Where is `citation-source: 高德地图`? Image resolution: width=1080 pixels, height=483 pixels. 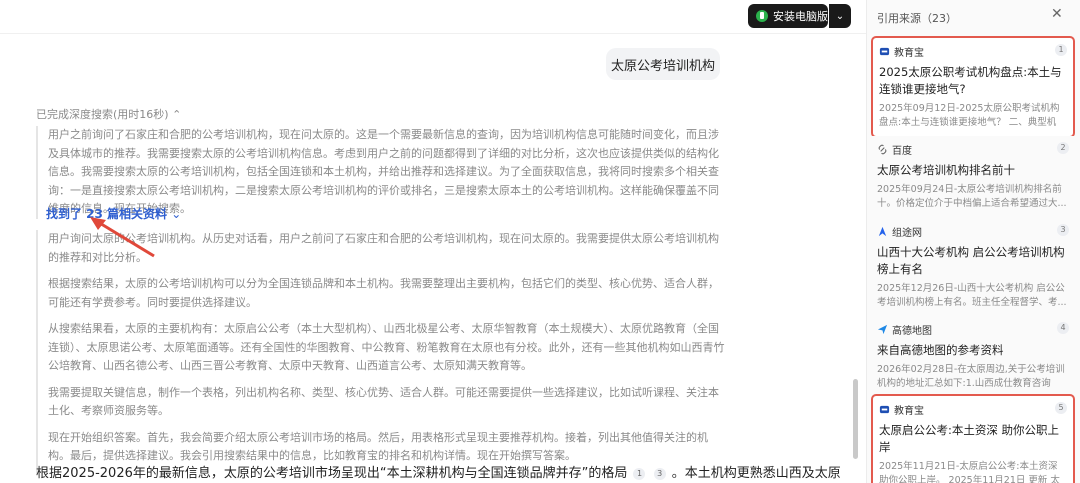
citation-source: 高德地图 is located at coordinates (973, 329).